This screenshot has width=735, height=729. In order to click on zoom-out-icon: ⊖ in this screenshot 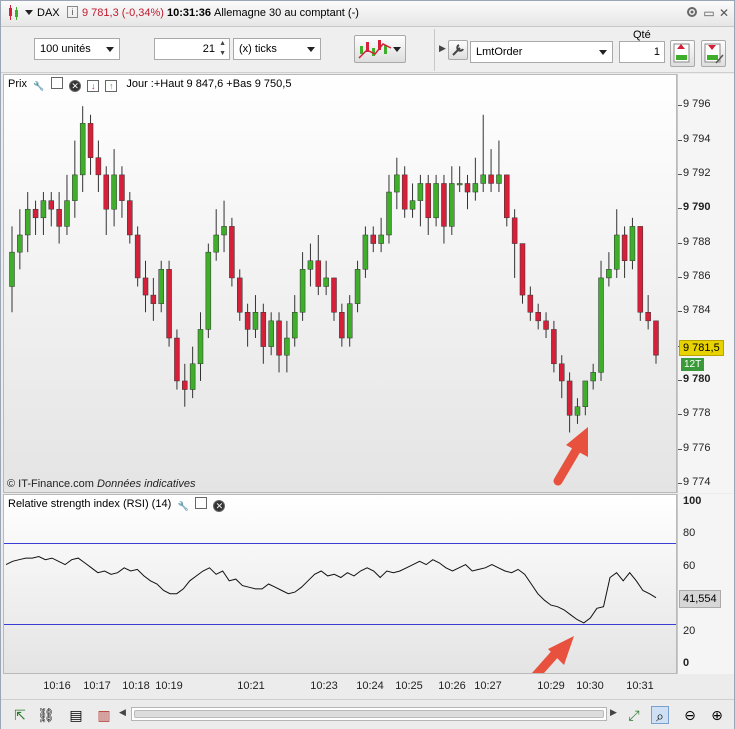, I will do `click(690, 715)`.